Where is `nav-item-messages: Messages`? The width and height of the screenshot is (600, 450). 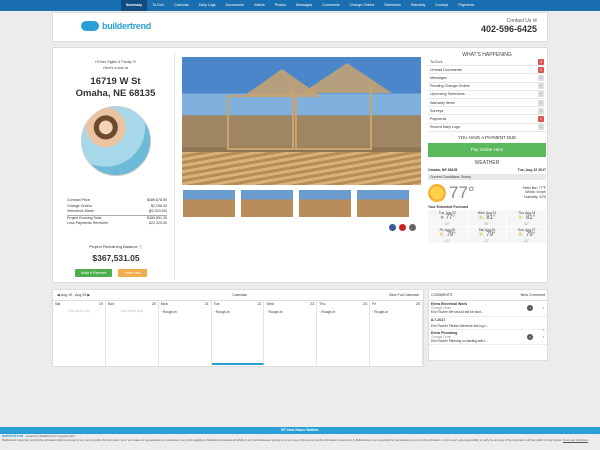
nav-item-messages: Messages is located at coordinates (304, 5).